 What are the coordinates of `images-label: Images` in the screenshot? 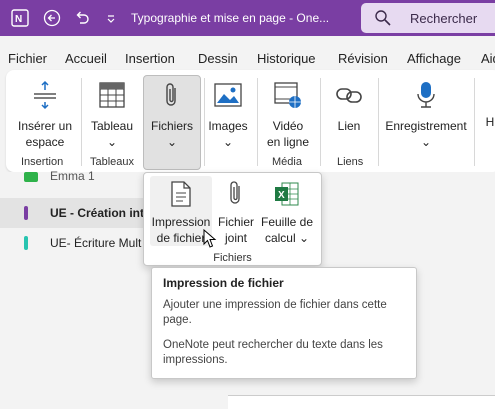 It's located at (228, 126).